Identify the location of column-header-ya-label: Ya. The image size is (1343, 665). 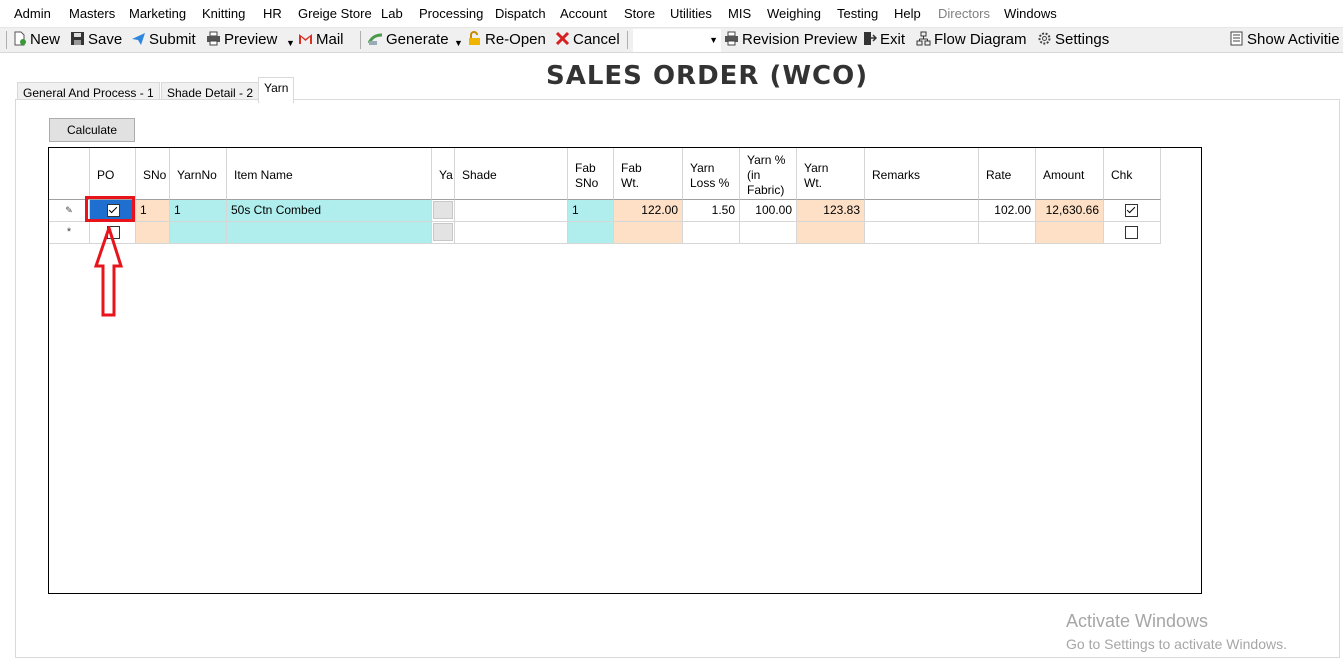
(446, 175).